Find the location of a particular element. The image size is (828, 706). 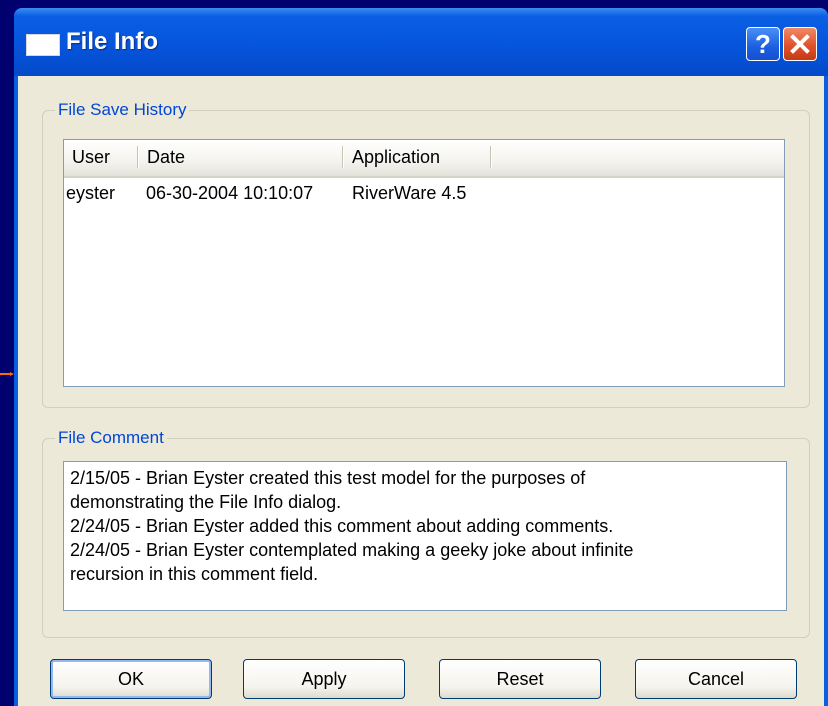

list-header: User Date Application is located at coordinates (424, 159).